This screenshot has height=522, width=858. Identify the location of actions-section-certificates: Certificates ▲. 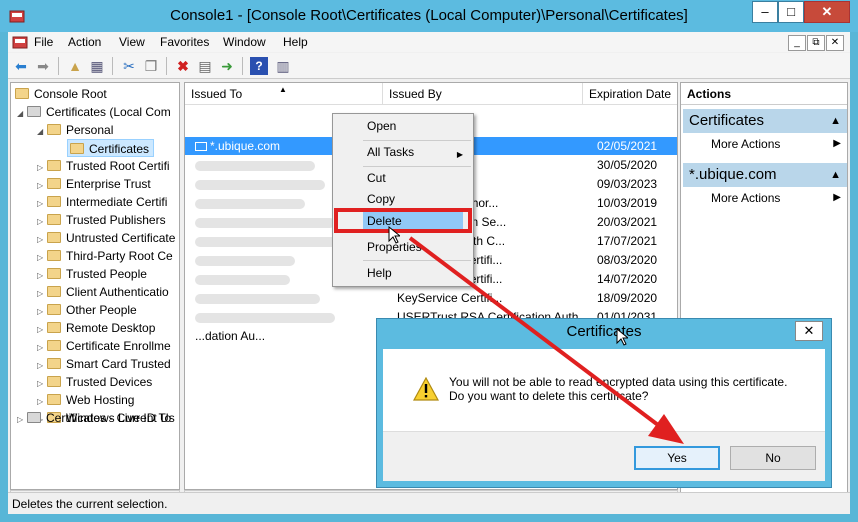
(765, 121).